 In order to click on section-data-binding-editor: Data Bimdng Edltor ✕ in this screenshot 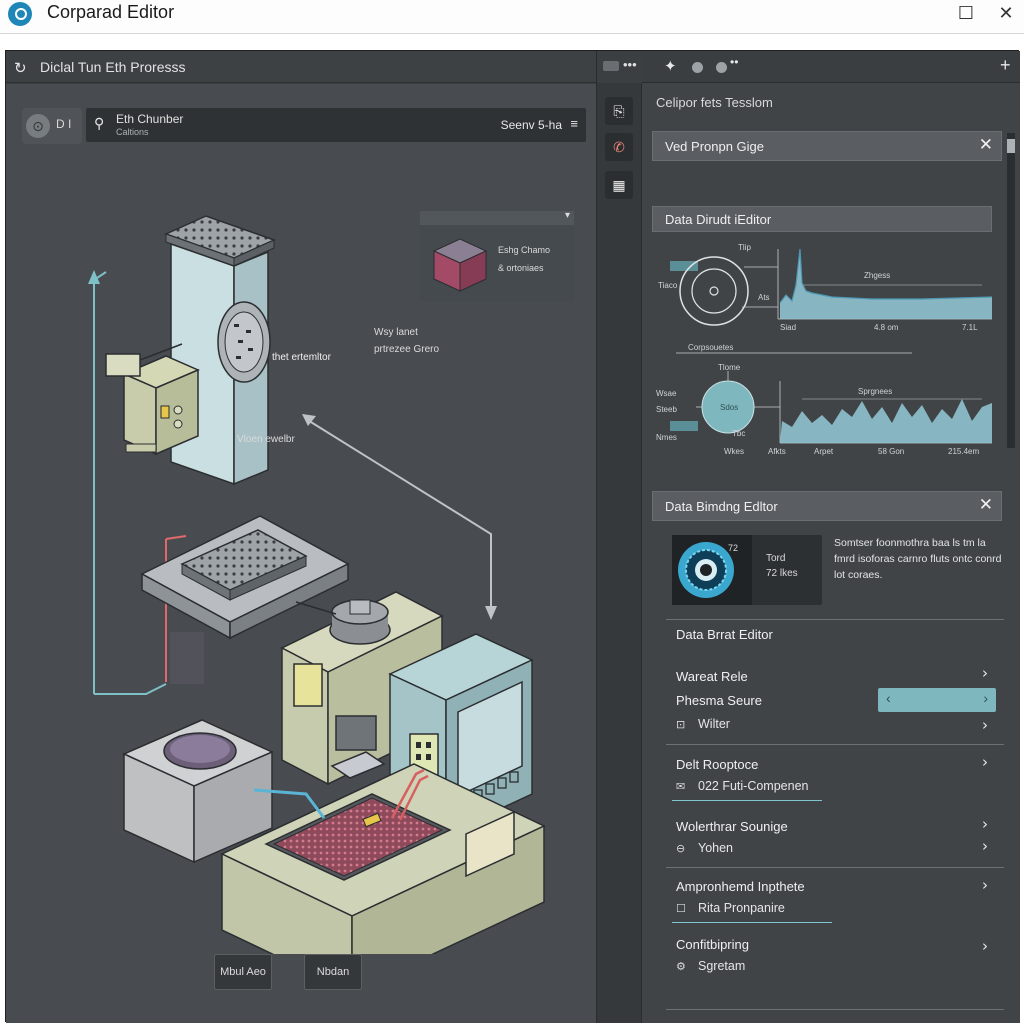, I will do `click(827, 506)`.